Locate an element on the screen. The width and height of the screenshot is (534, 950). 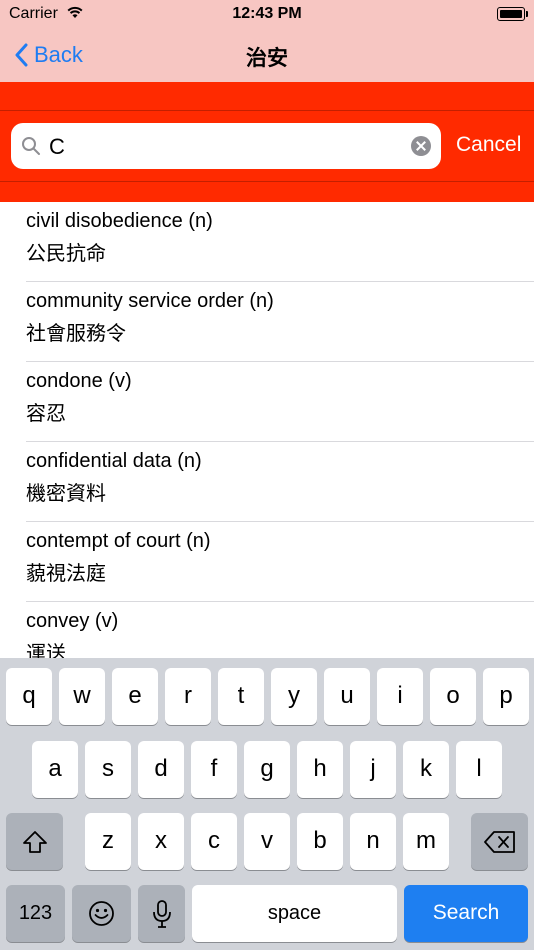
list-item: community service order (n) 社會服務令 is located at coordinates (267, 322).